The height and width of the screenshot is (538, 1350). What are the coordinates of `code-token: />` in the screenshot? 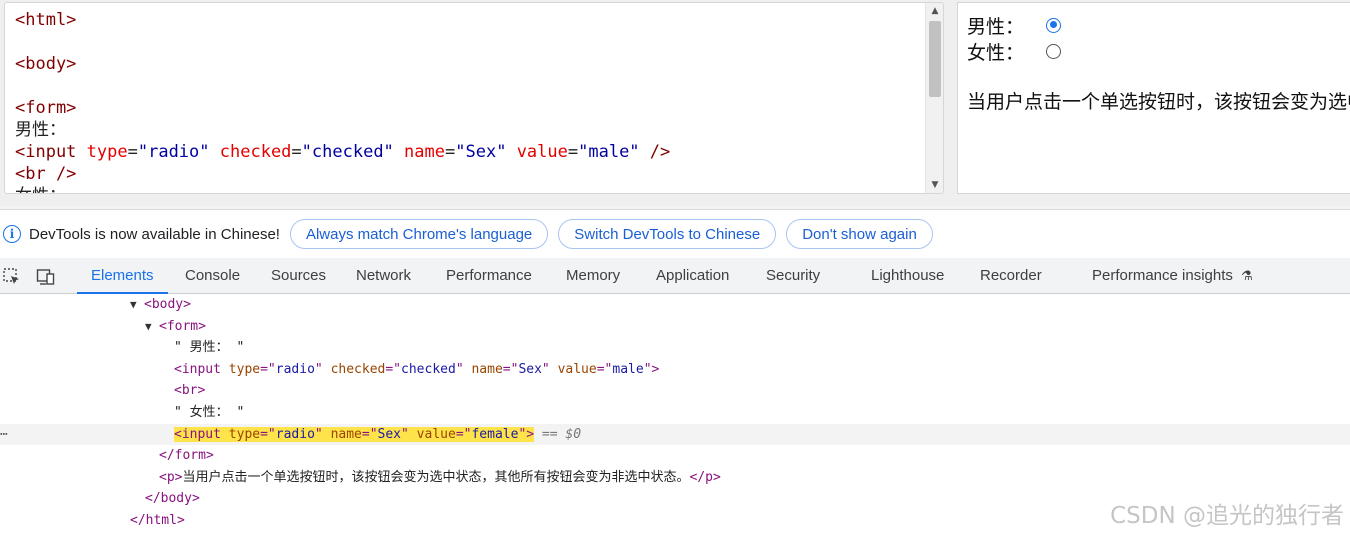 It's located at (655, 152).